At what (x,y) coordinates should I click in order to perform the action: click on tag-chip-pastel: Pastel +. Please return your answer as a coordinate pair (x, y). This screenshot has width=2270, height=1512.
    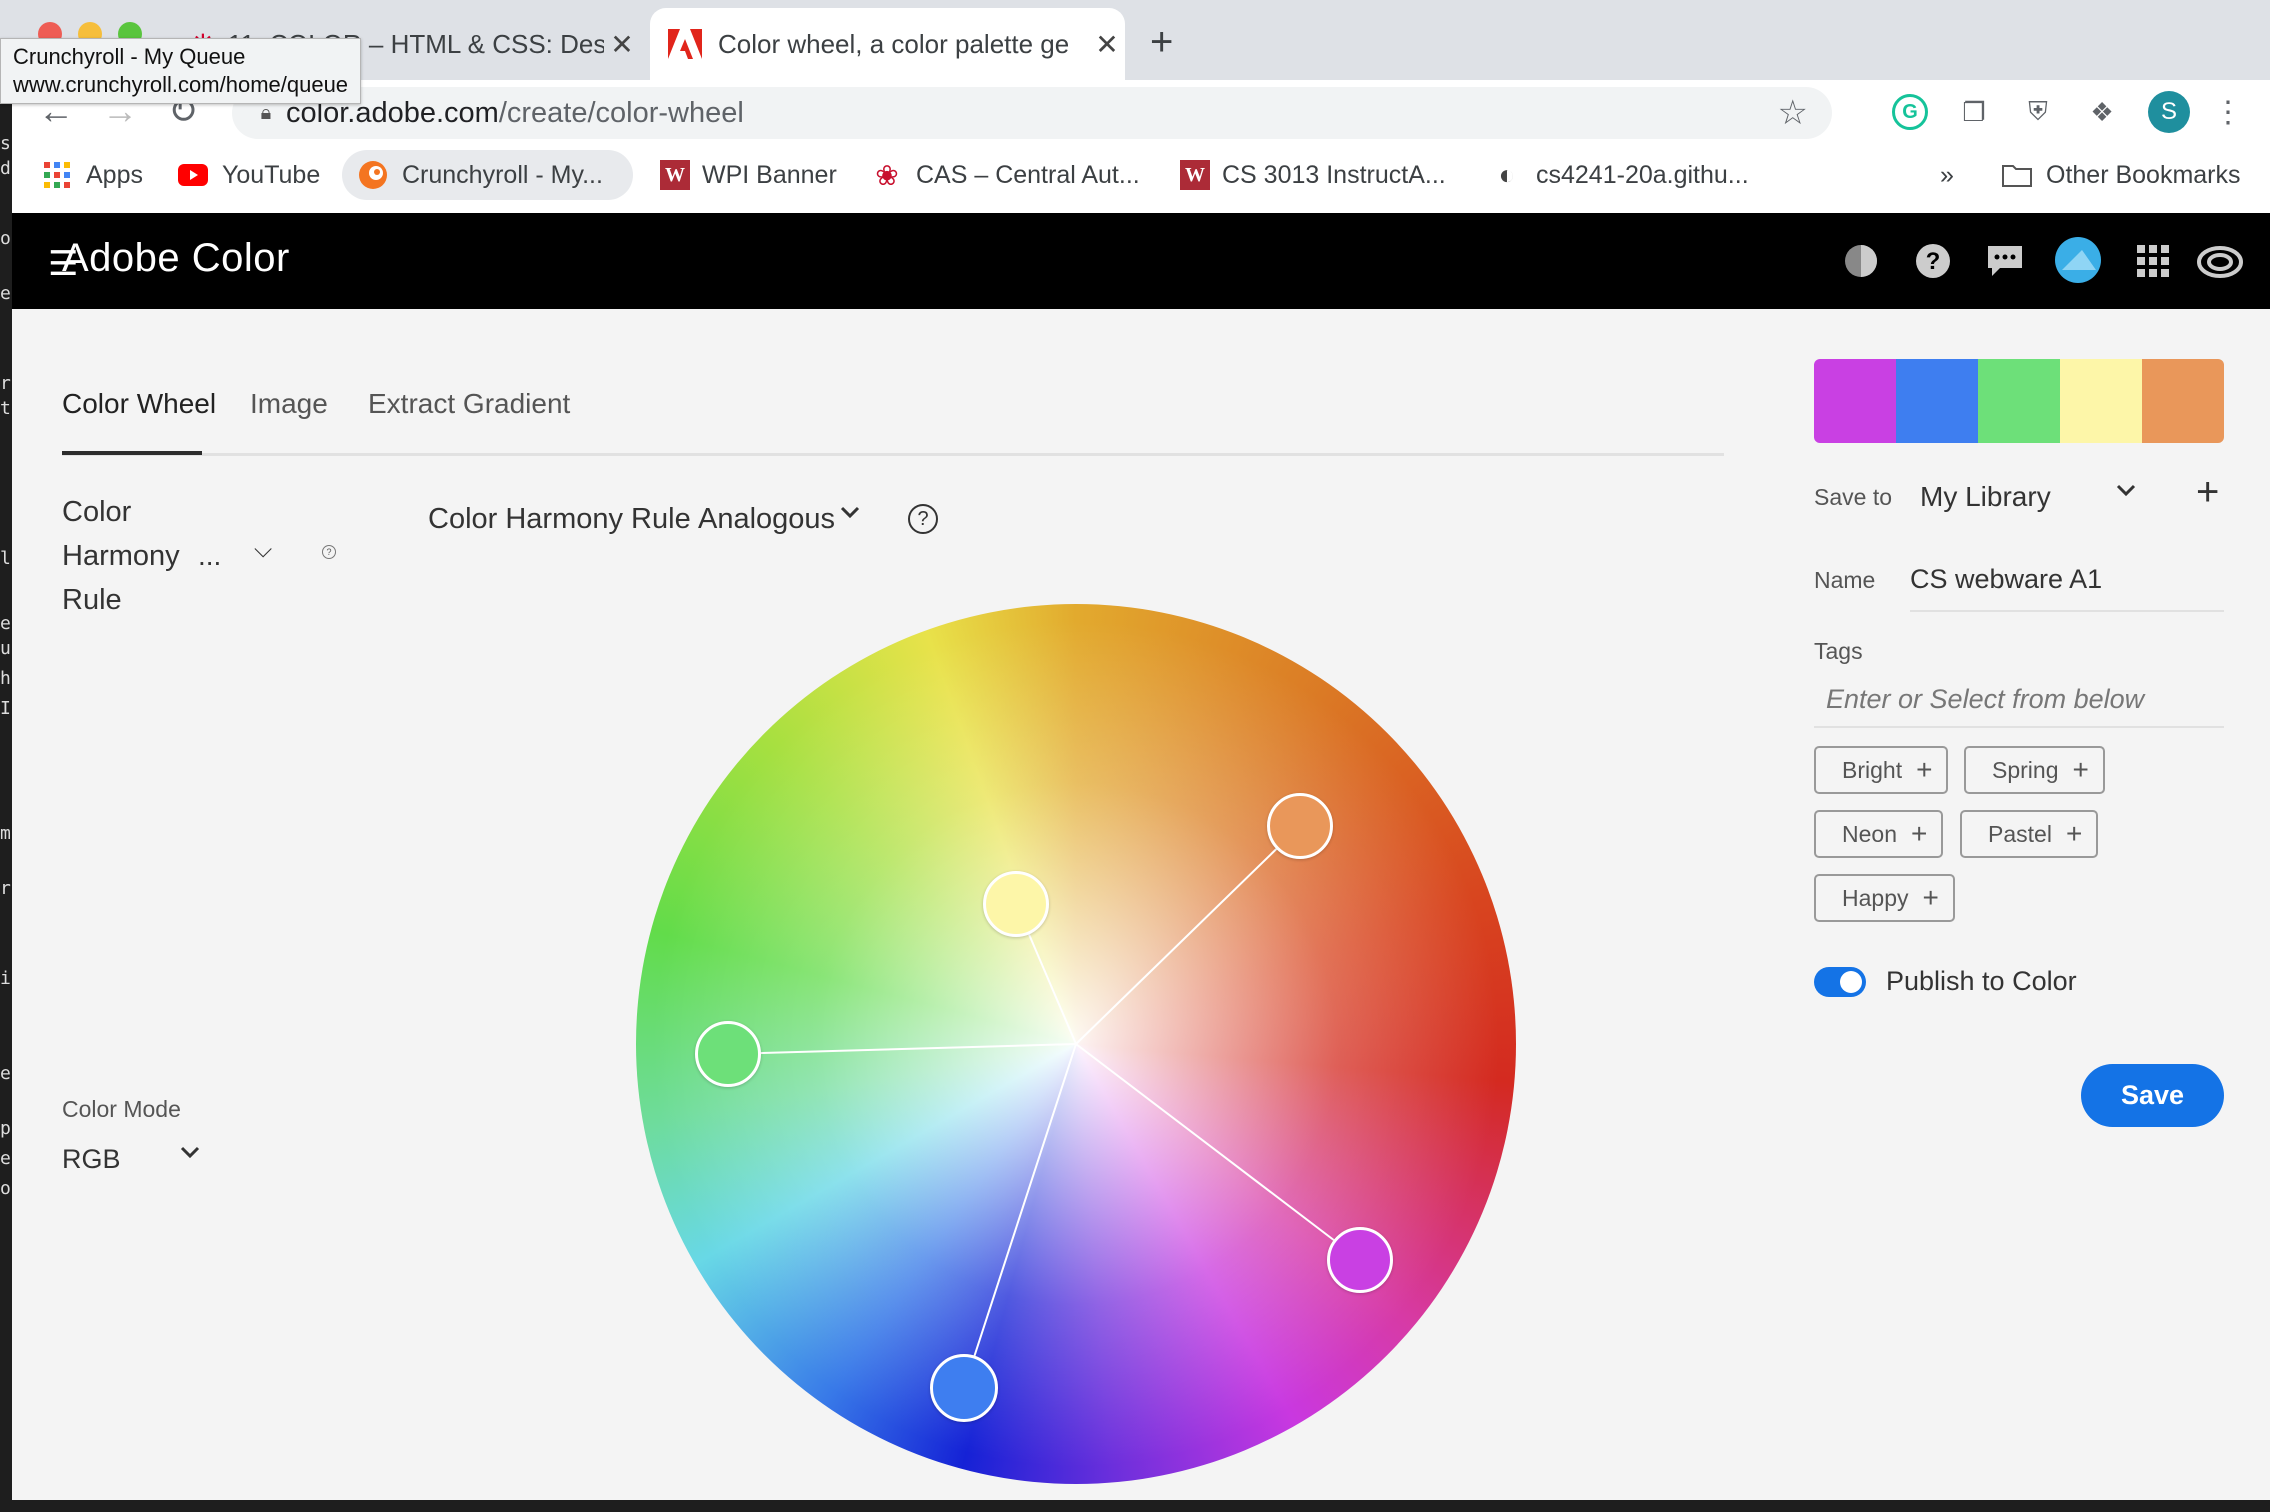
    Looking at the image, I should click on (2029, 834).